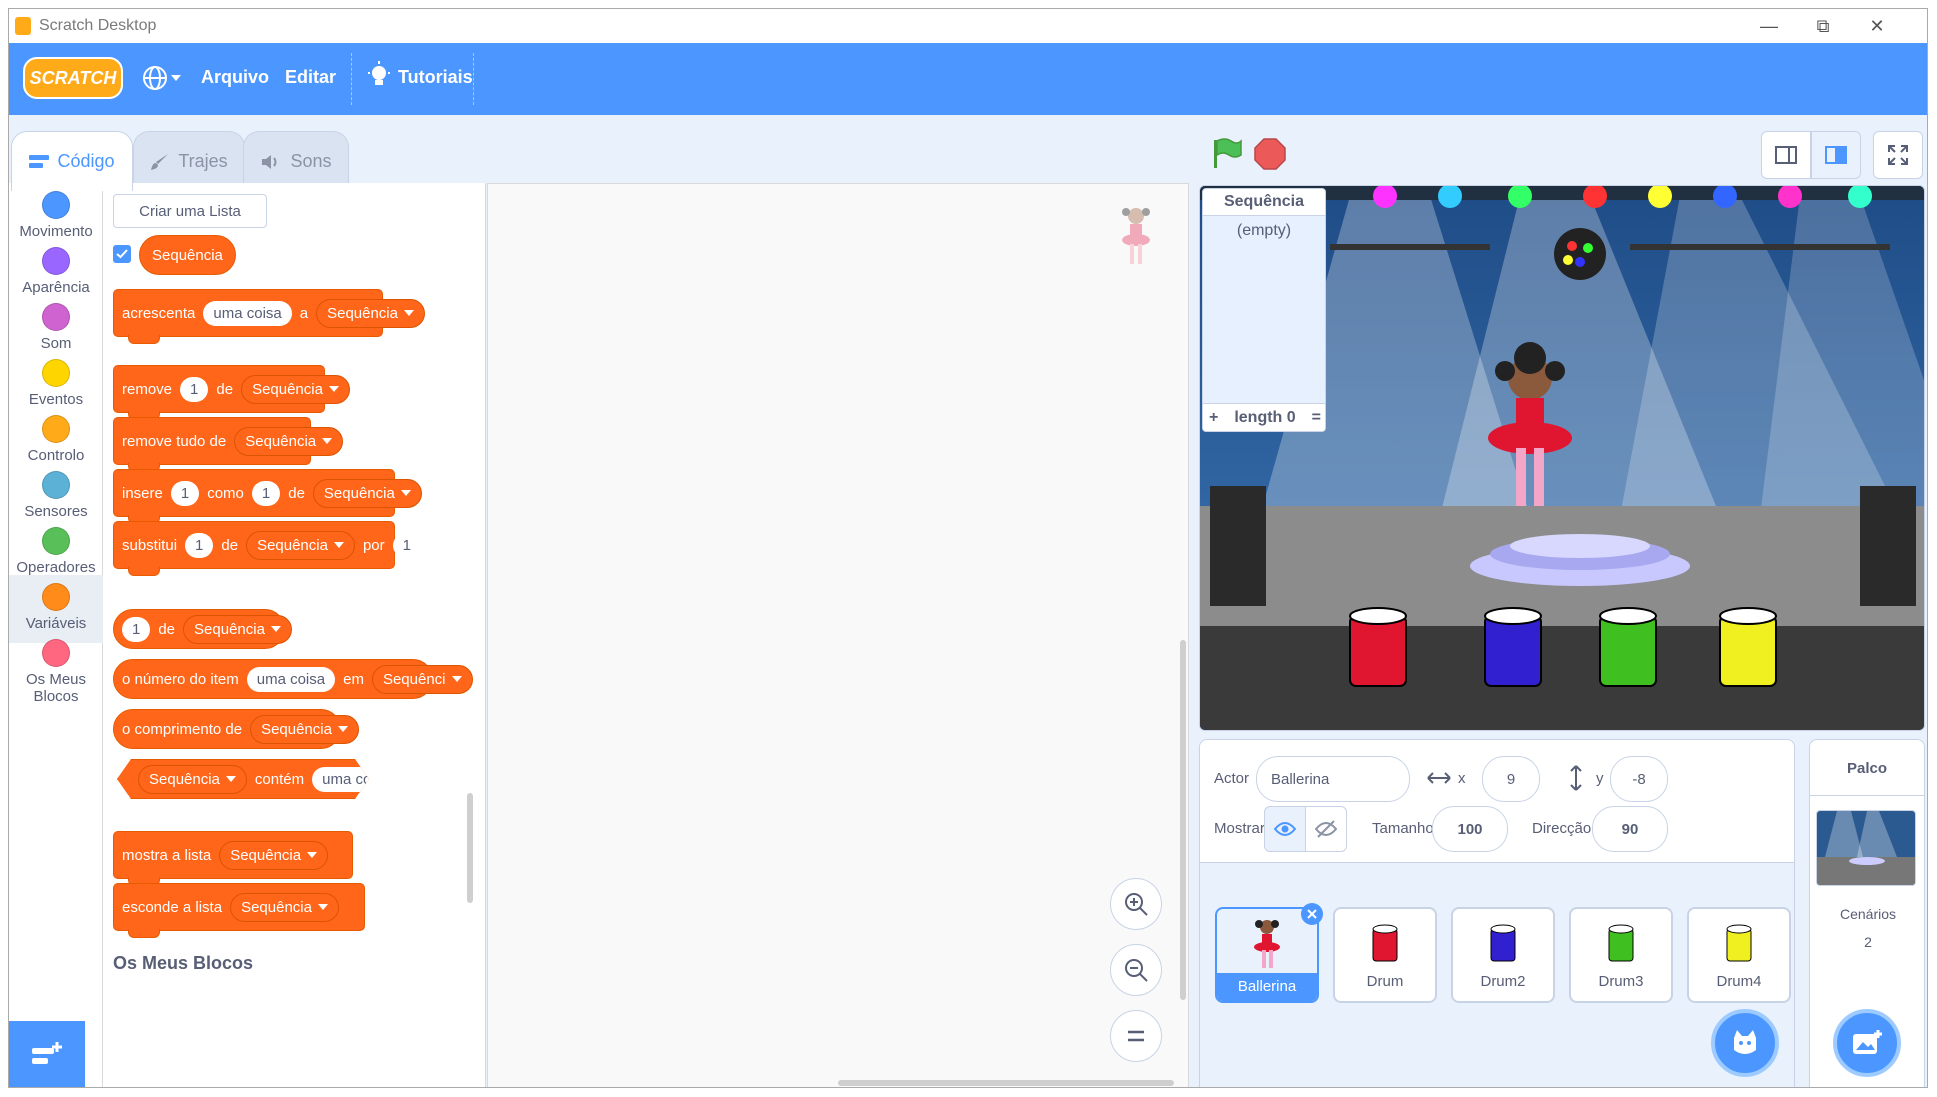  Describe the element at coordinates (1877, 26) in the screenshot. I see `close-button: ✕` at that location.